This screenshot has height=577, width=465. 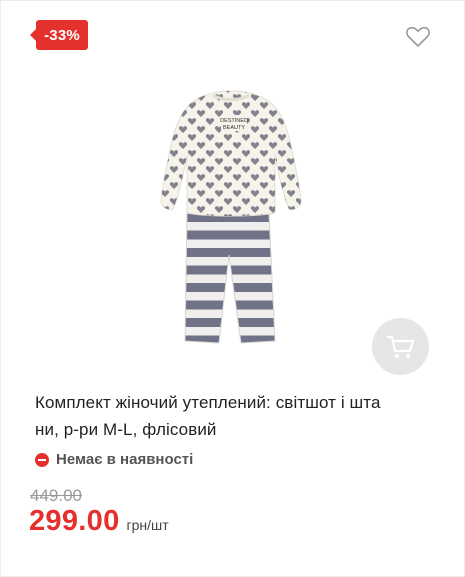 What do you see at coordinates (56, 495) in the screenshot?
I see `old-price: 449.00` at bounding box center [56, 495].